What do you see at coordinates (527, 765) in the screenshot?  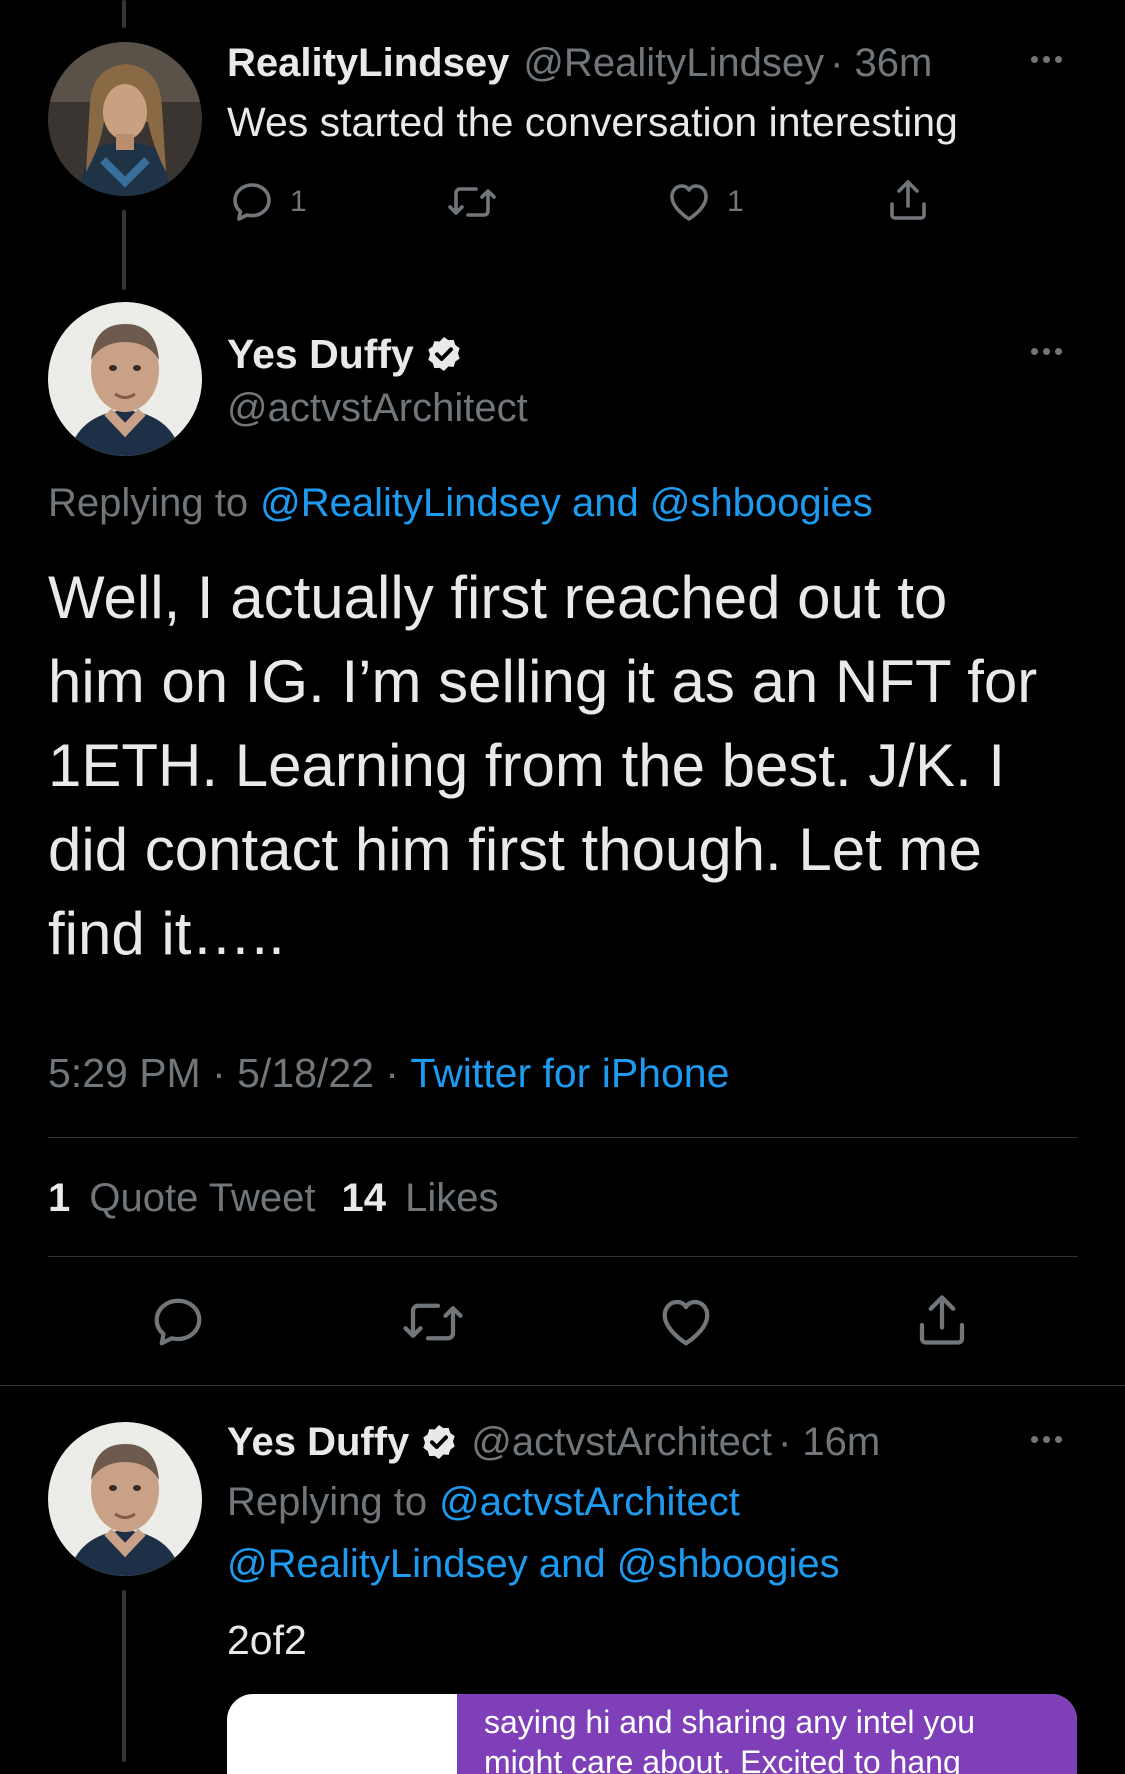 I see `main-tweet-text-line: 1ETH. Learning from the best. J/K. I` at bounding box center [527, 765].